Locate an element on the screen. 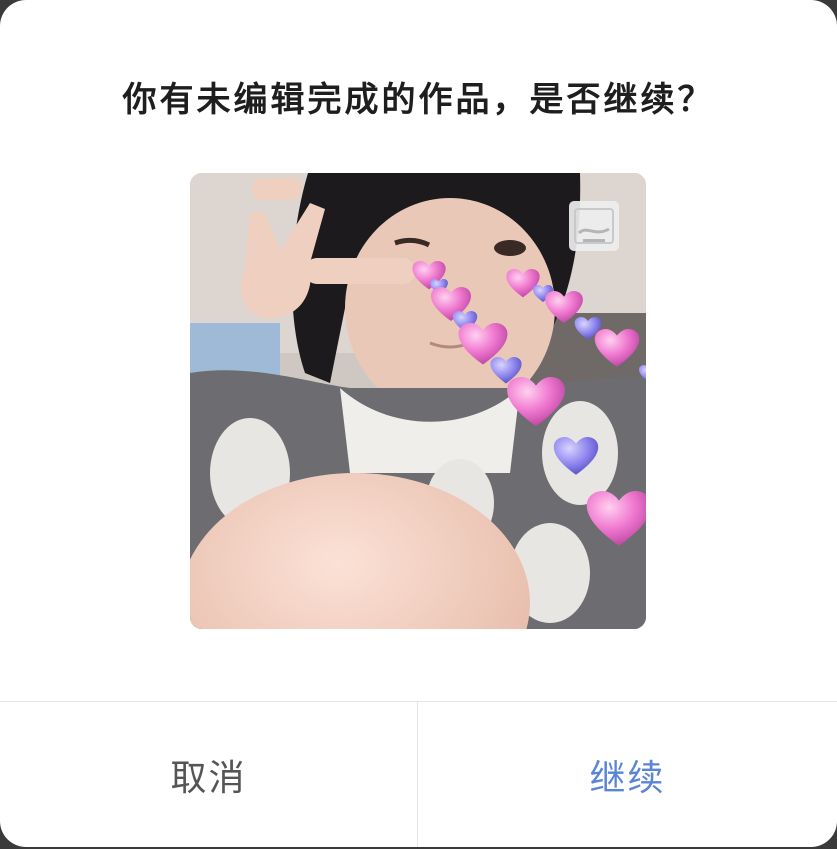 This screenshot has height=849, width=837. cancel-button: 取消 is located at coordinates (208, 774).